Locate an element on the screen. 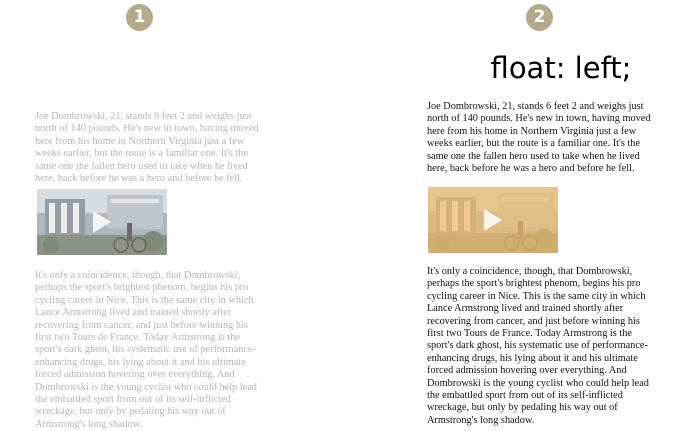  step-badge-2: 2 is located at coordinates (539, 17).